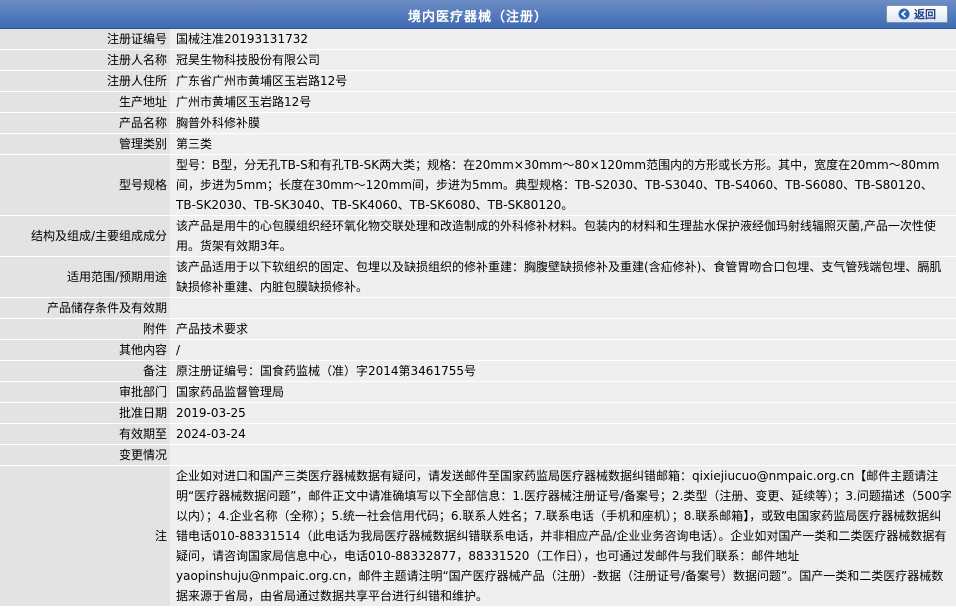 This screenshot has height=609, width=956. I want to click on table-row: 批准日期 2019-03-25, so click(478, 413).